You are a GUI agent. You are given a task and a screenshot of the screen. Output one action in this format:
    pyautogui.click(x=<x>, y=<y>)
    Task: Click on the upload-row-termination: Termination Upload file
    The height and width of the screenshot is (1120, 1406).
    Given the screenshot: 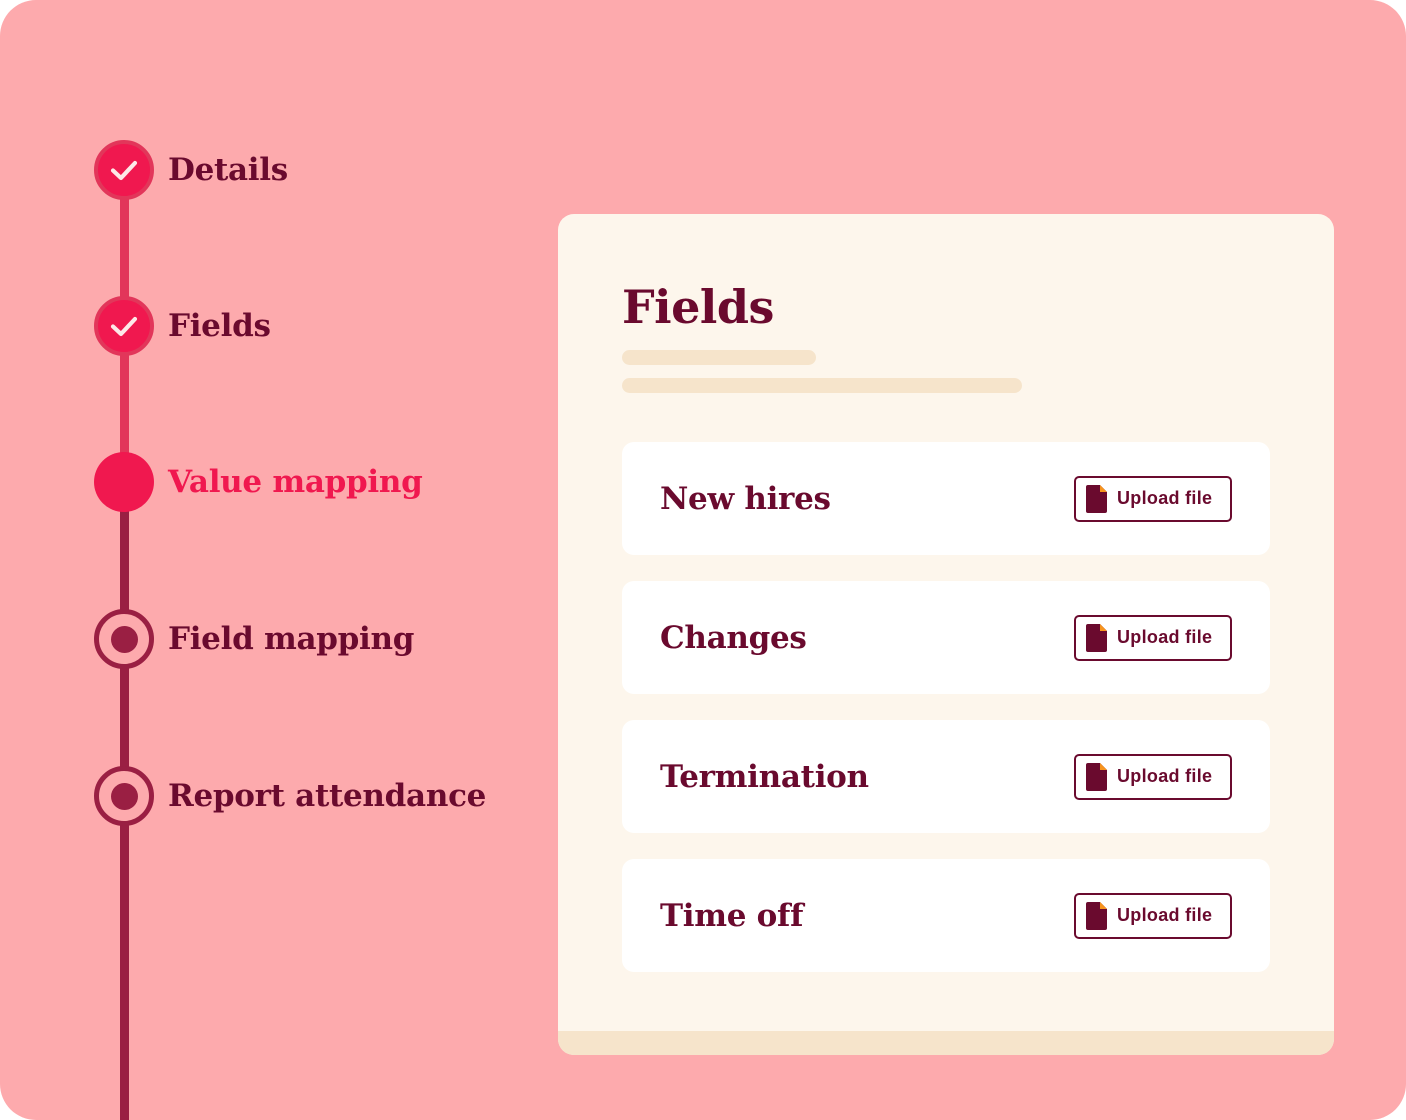 What is the action you would take?
    pyautogui.click(x=946, y=776)
    